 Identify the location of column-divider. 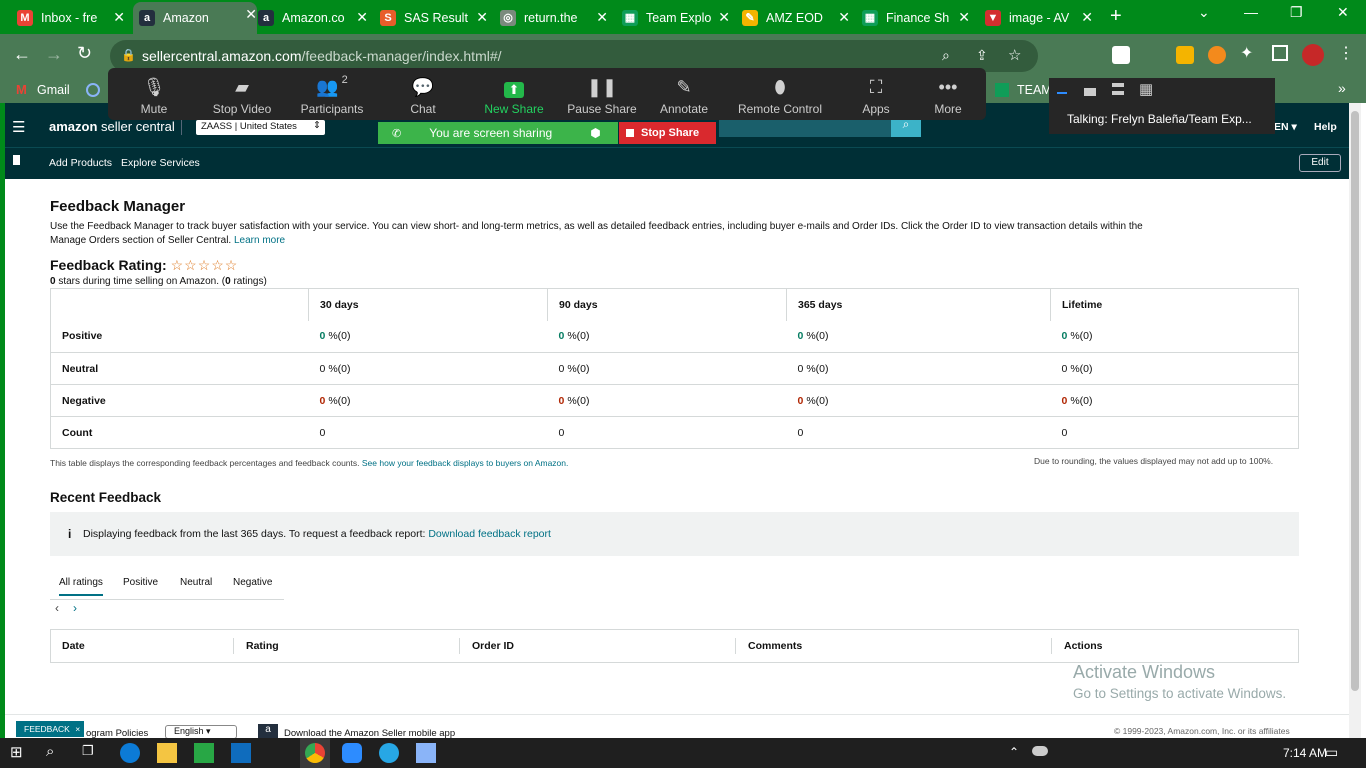
(1051, 646).